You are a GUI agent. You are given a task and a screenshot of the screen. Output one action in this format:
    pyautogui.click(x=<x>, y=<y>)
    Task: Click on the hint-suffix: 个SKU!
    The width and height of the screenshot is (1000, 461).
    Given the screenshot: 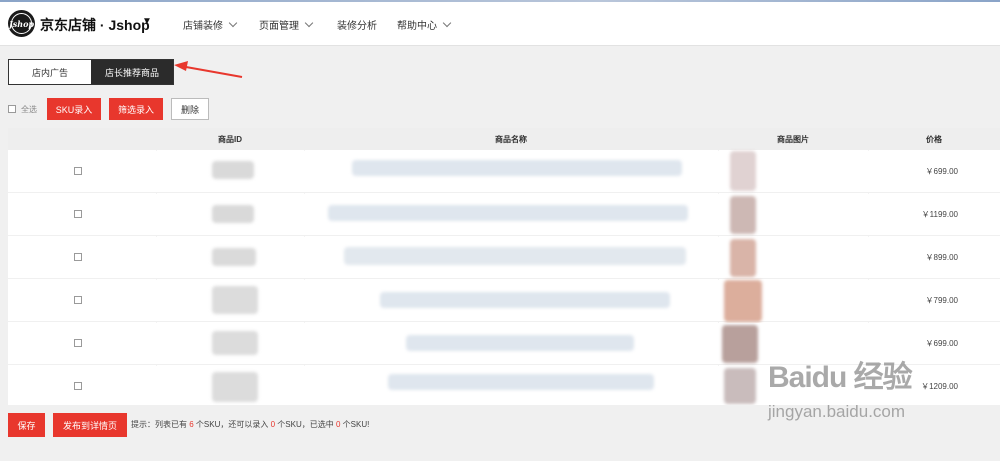 What is the action you would take?
    pyautogui.click(x=356, y=424)
    